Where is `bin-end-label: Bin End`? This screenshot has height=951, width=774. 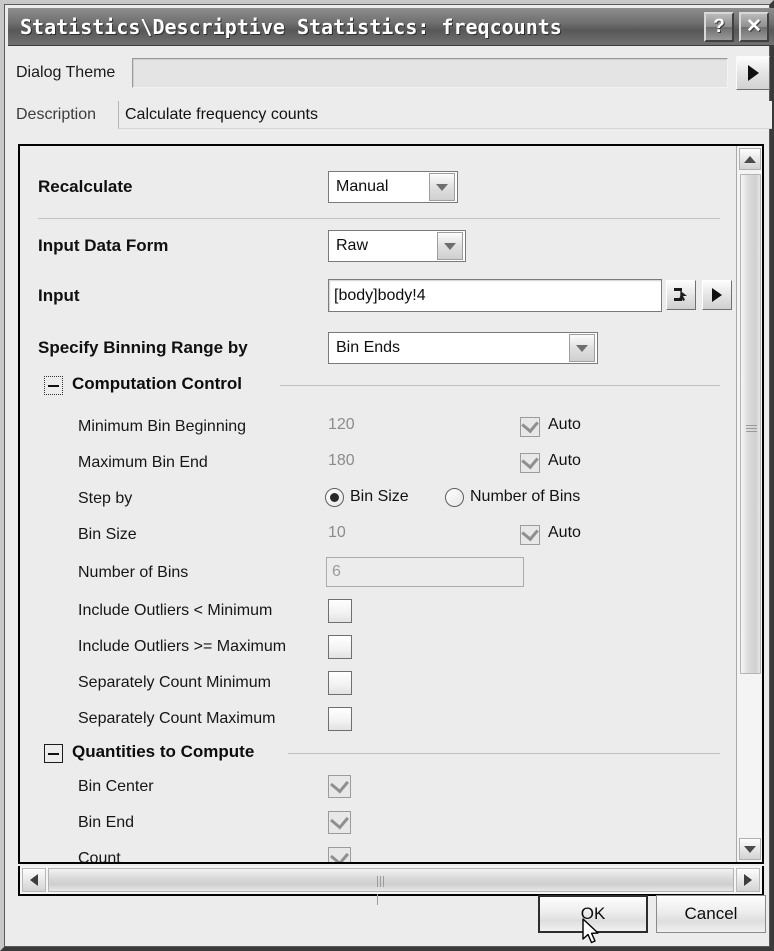
bin-end-label: Bin End is located at coordinates (106, 822).